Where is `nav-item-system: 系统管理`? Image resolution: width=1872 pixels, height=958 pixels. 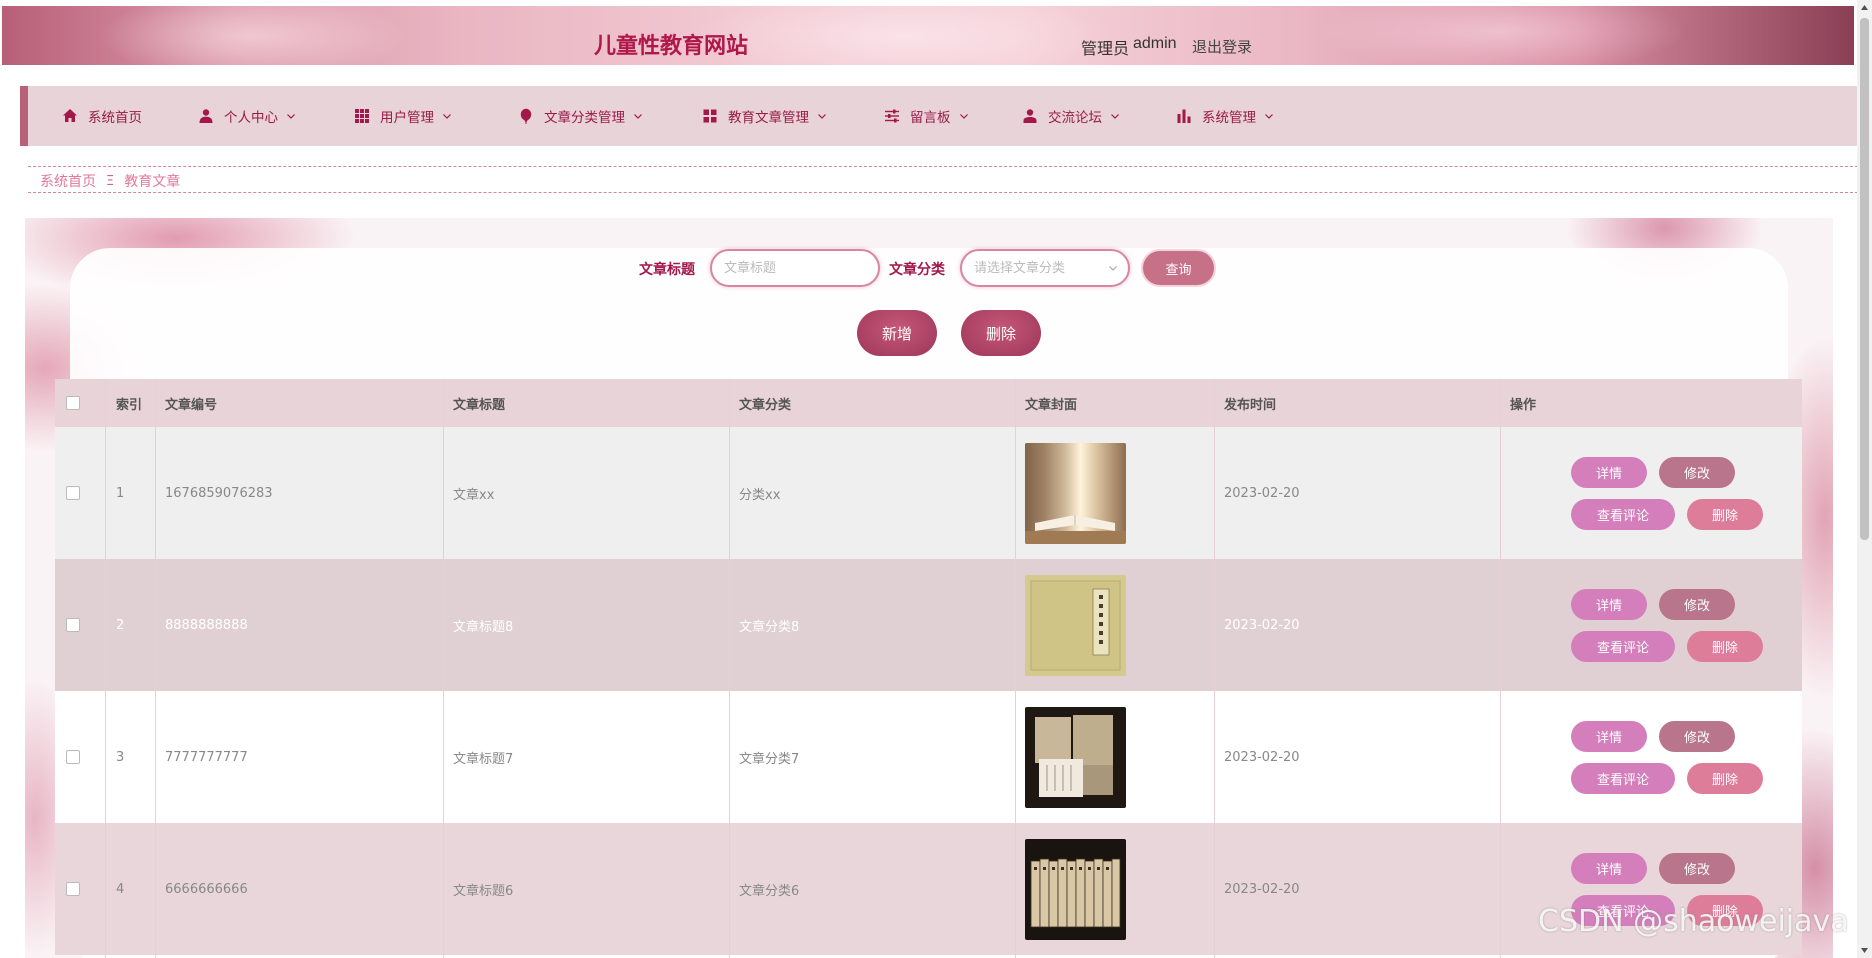
nav-item-system: 系统管理 is located at coordinates (1225, 116).